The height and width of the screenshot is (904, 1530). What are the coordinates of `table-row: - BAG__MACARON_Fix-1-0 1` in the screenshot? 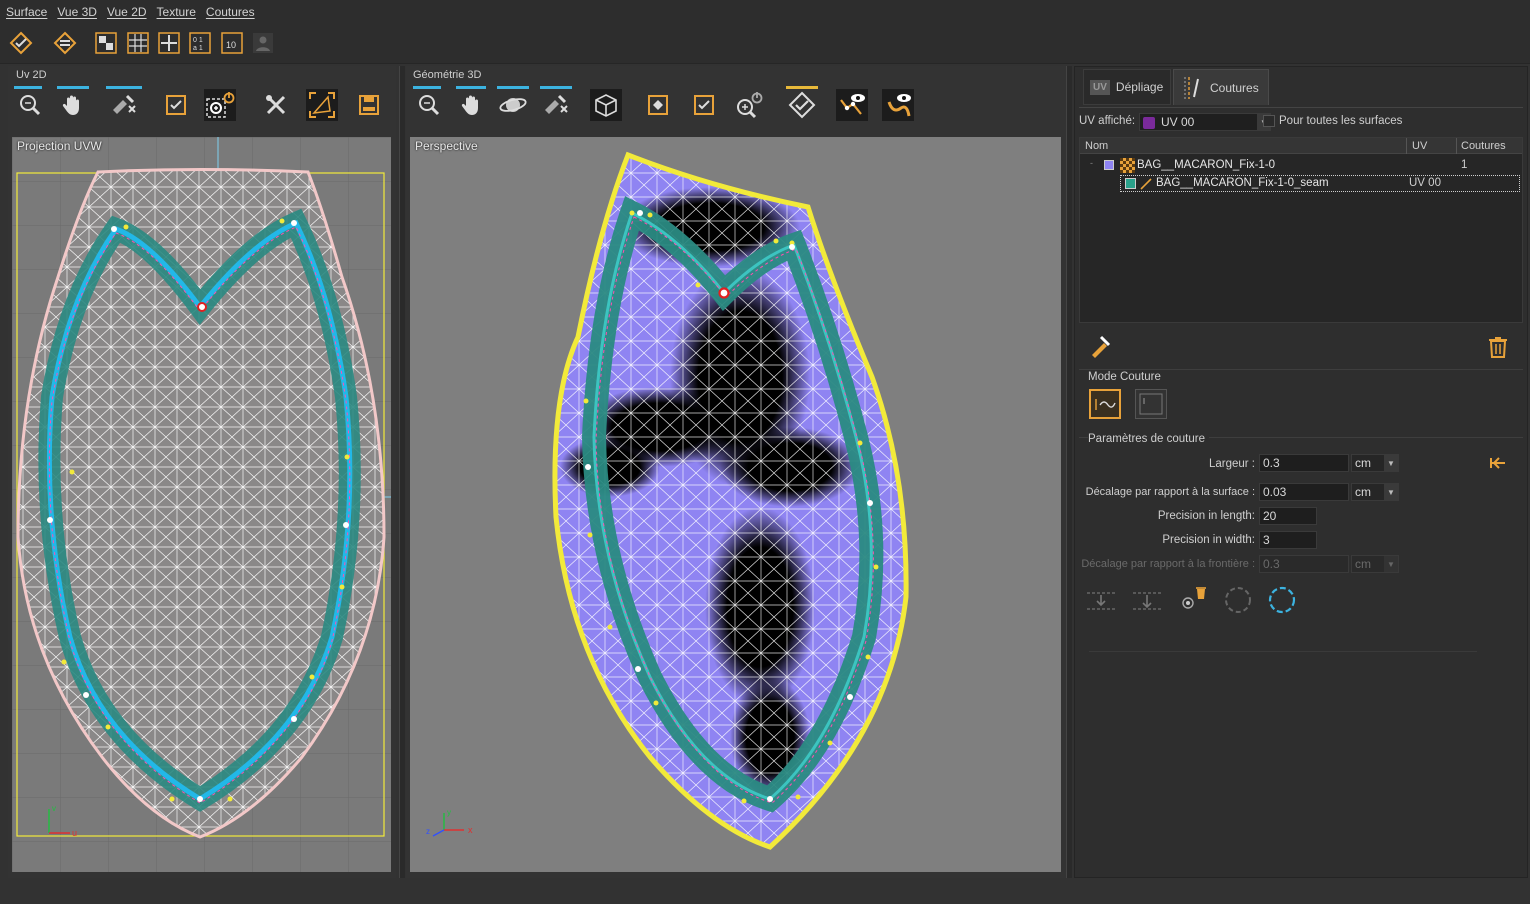 It's located at (1301, 165).